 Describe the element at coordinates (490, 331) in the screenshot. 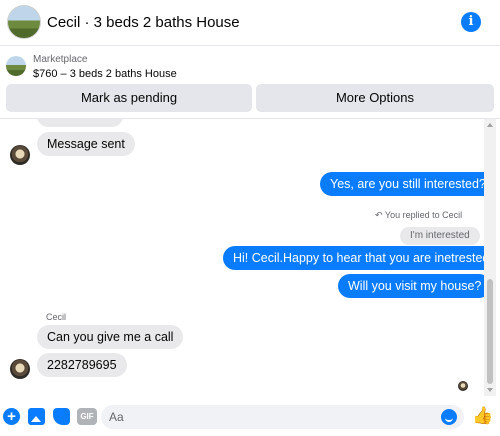

I see `scrollbar-thumb` at that location.